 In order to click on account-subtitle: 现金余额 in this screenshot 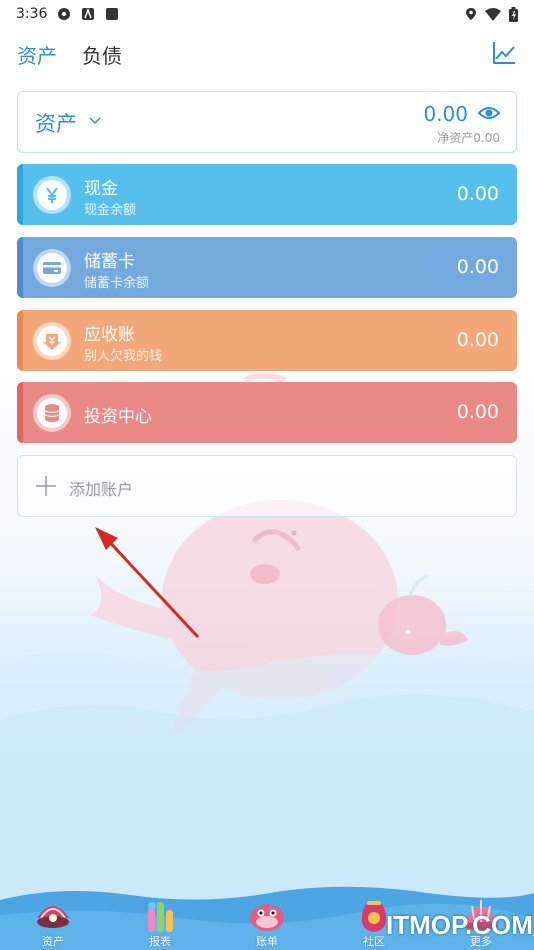, I will do `click(110, 210)`.